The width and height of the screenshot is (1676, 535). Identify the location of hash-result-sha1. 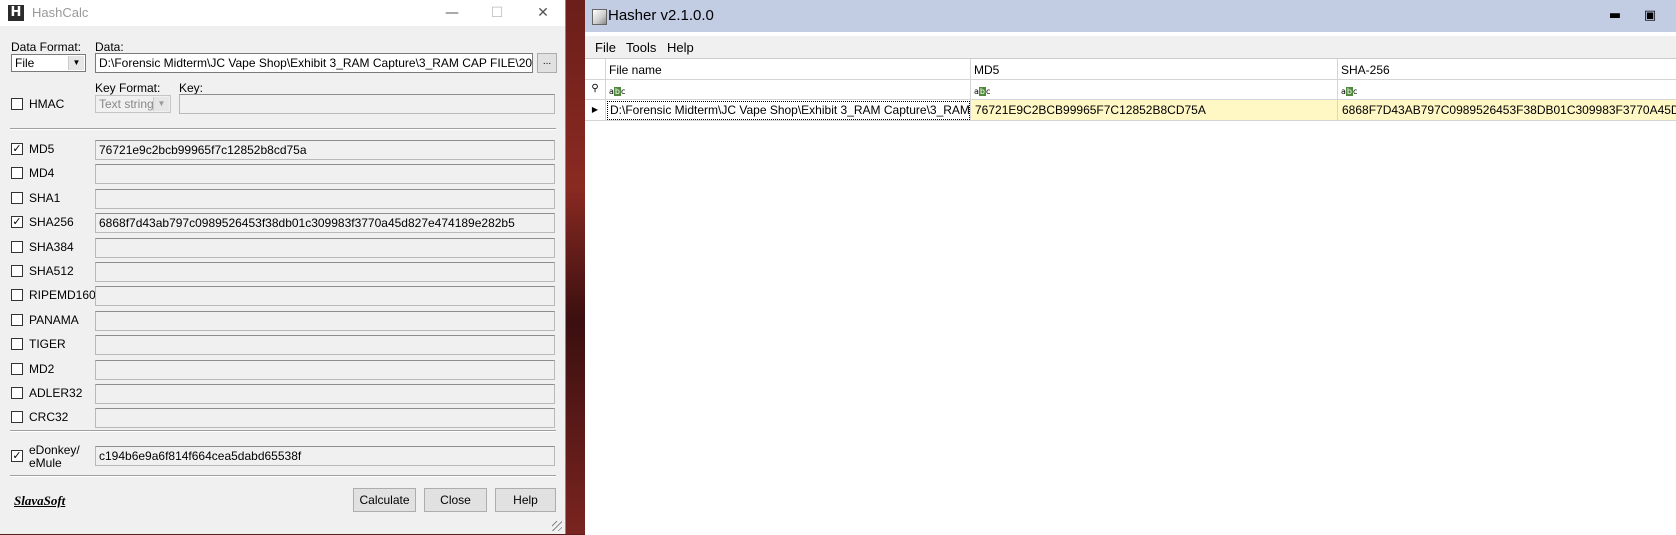
(325, 199).